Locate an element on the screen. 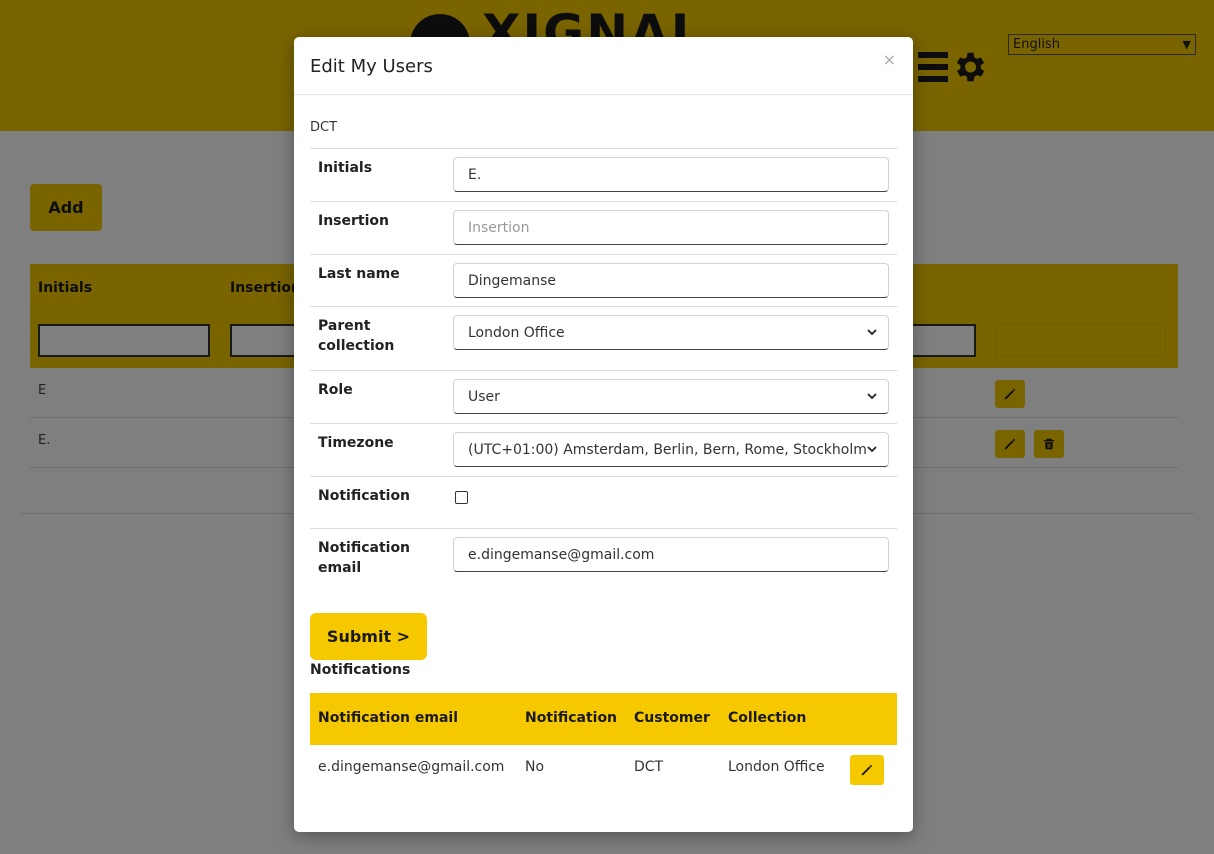  cell-notification-email: e.dingemanse@gmail.com is located at coordinates (411, 767).